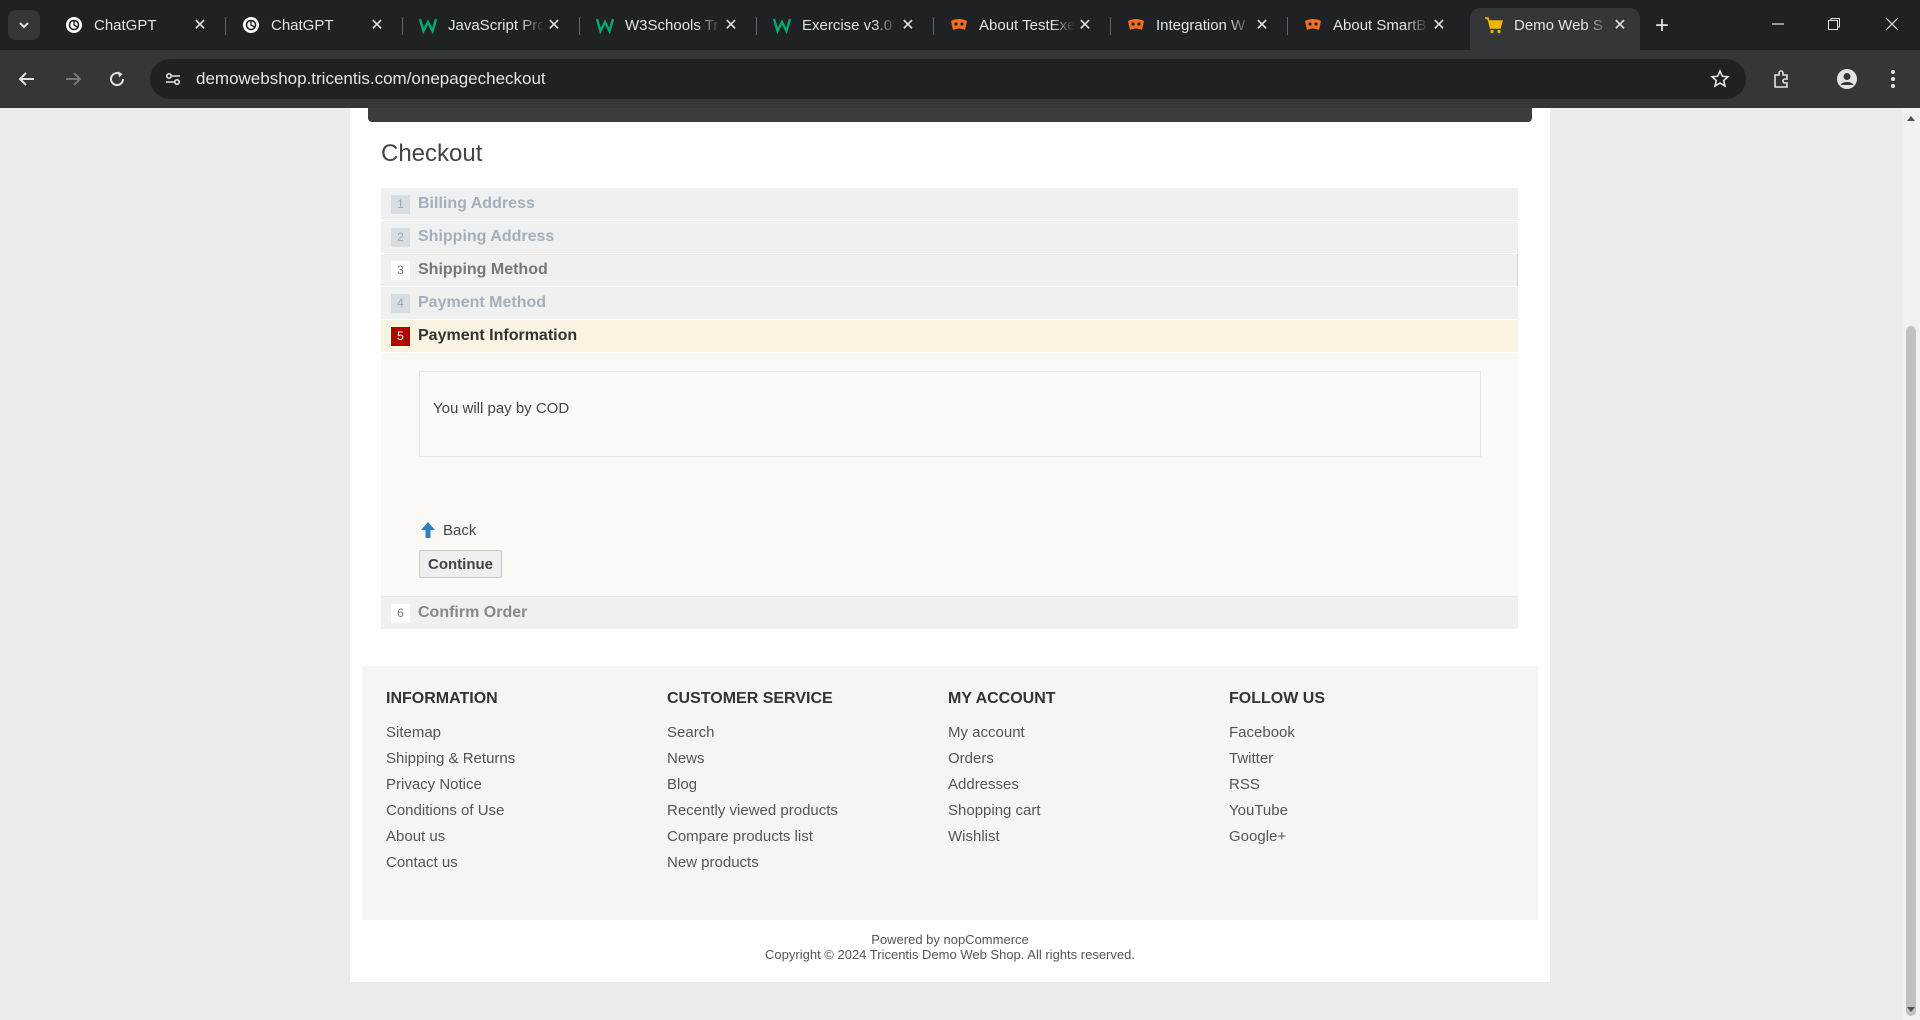  Describe the element at coordinates (672, 25) in the screenshot. I see `tab-title: W3Schools Tr` at that location.